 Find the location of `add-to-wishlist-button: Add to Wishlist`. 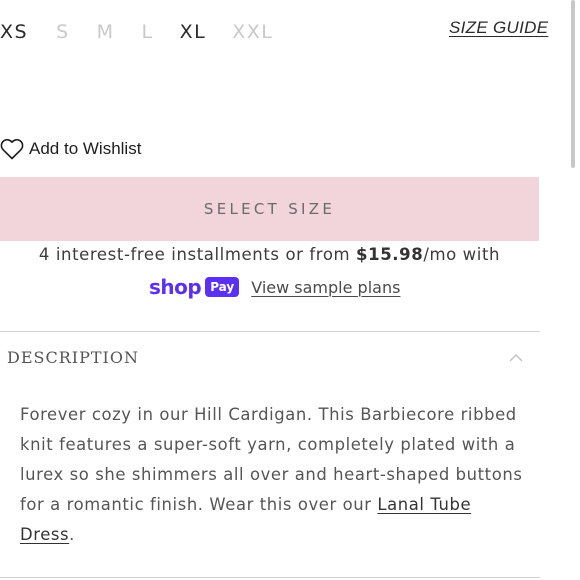

add-to-wishlist-button: Add to Wishlist is located at coordinates (70, 149).